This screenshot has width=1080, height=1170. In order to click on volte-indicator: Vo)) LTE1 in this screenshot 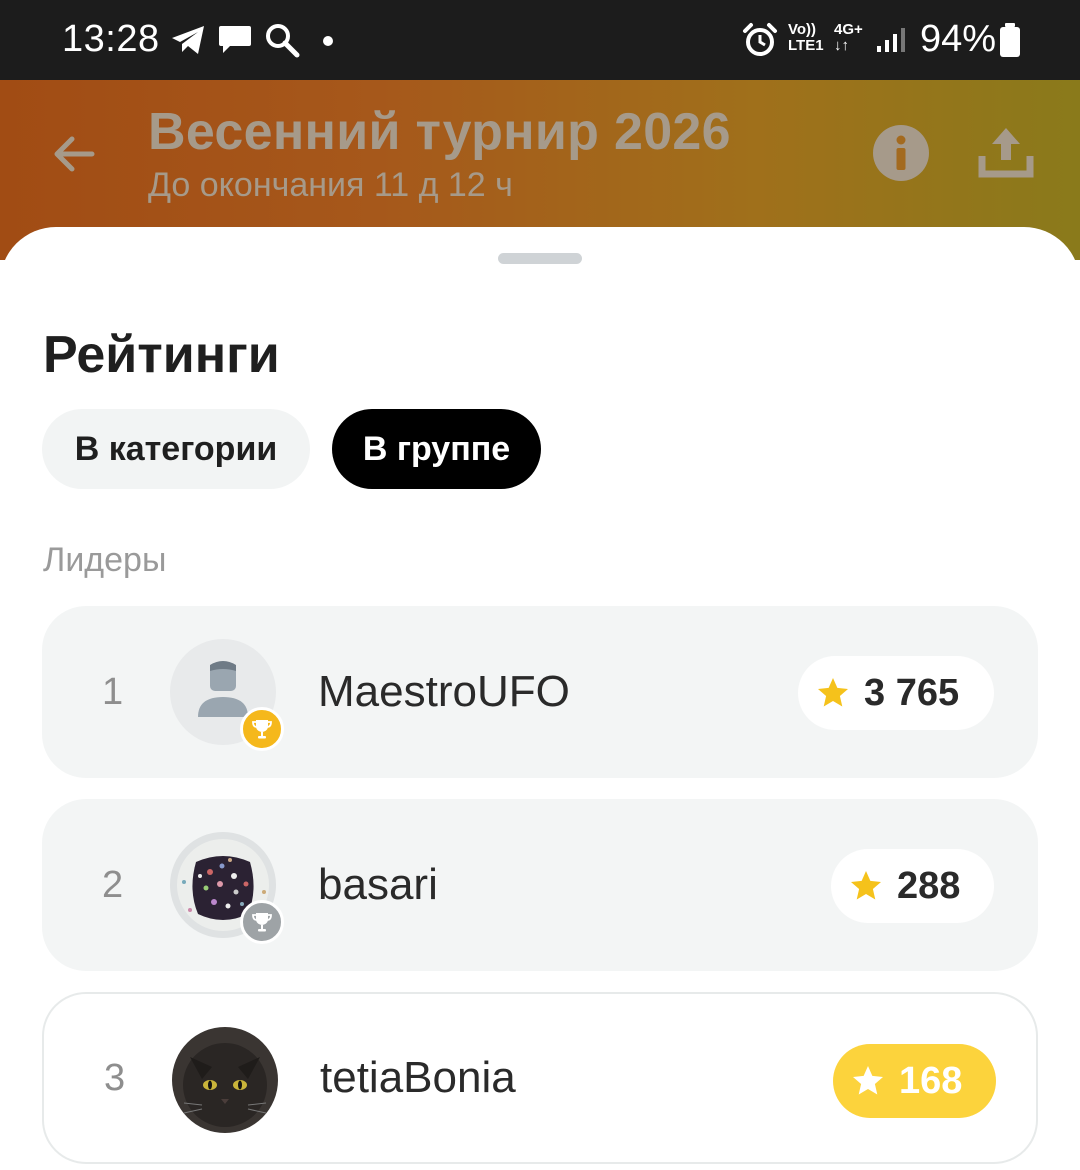, I will do `click(806, 37)`.